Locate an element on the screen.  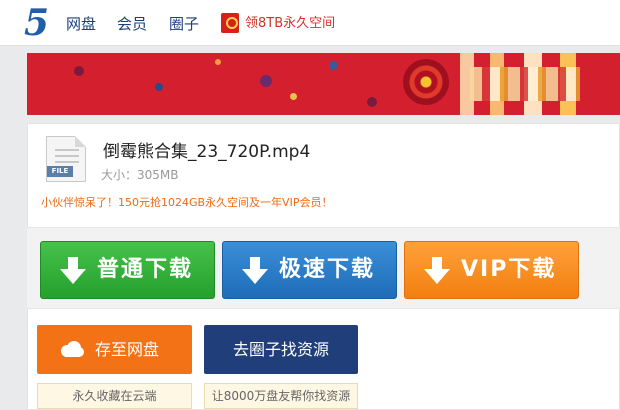
flower-decoration is located at coordinates (426, 82).